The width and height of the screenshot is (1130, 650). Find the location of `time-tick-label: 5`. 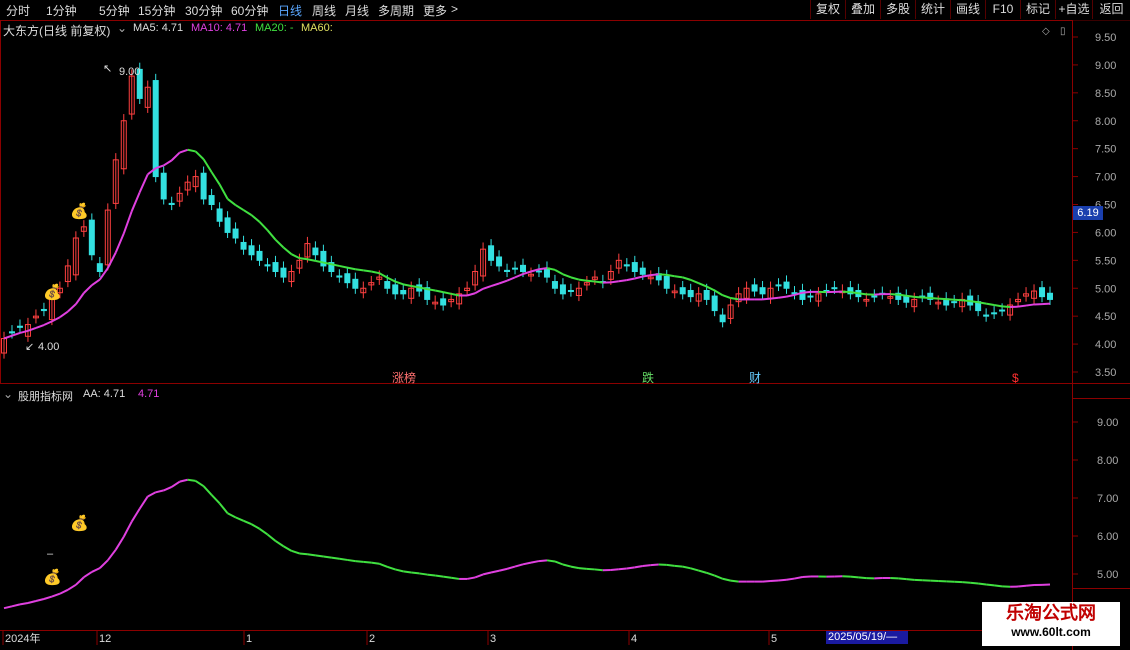

time-tick-label: 5 is located at coordinates (774, 639).